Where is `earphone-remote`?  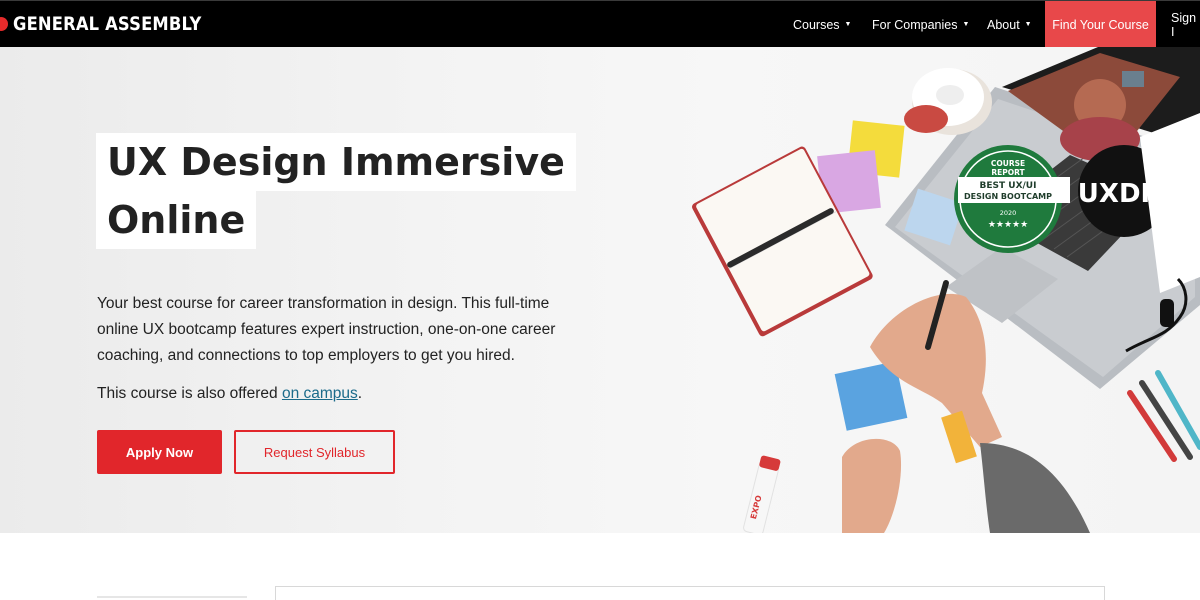
earphone-remote is located at coordinates (1167, 313).